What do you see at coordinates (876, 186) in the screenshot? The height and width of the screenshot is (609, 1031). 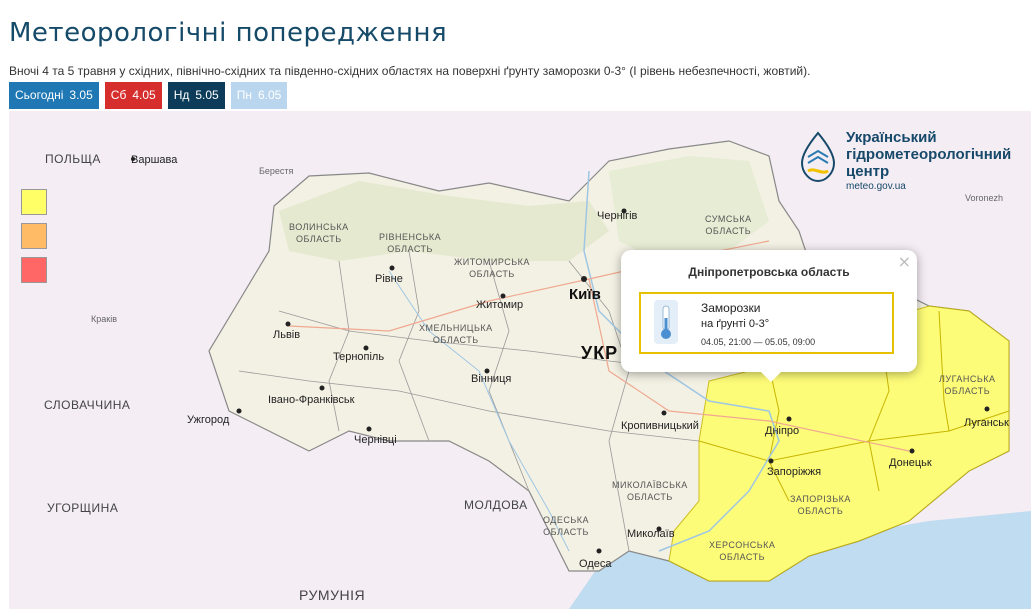 I see `logo-url: meteo.gov.ua` at bounding box center [876, 186].